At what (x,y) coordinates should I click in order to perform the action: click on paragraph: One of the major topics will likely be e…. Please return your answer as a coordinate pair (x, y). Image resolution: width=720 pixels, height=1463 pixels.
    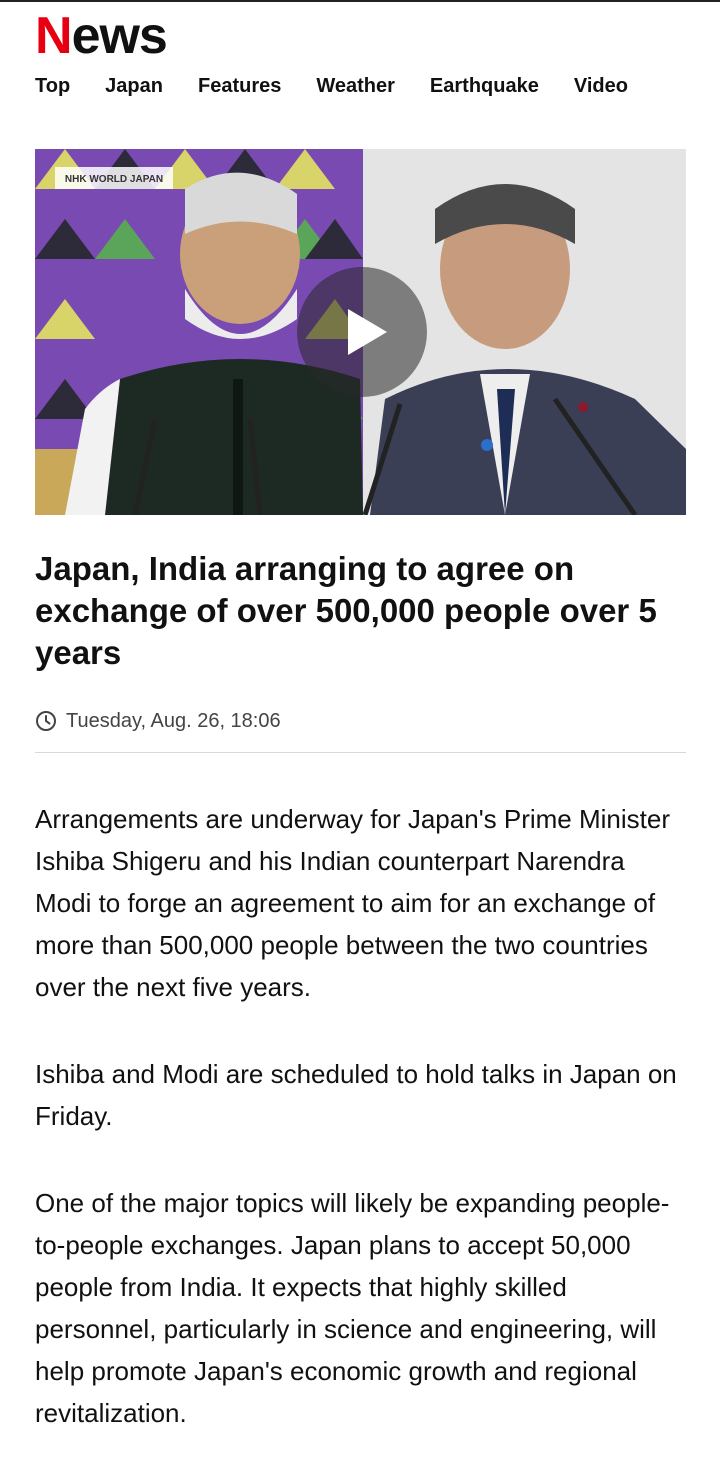
    Looking at the image, I should click on (352, 1308).